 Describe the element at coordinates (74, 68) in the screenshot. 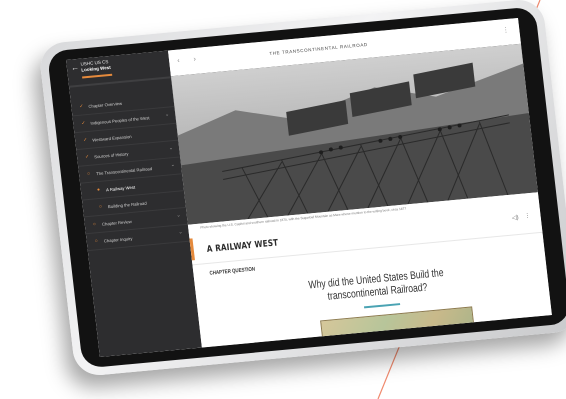

I see `back-arrow-icon: ←` at that location.